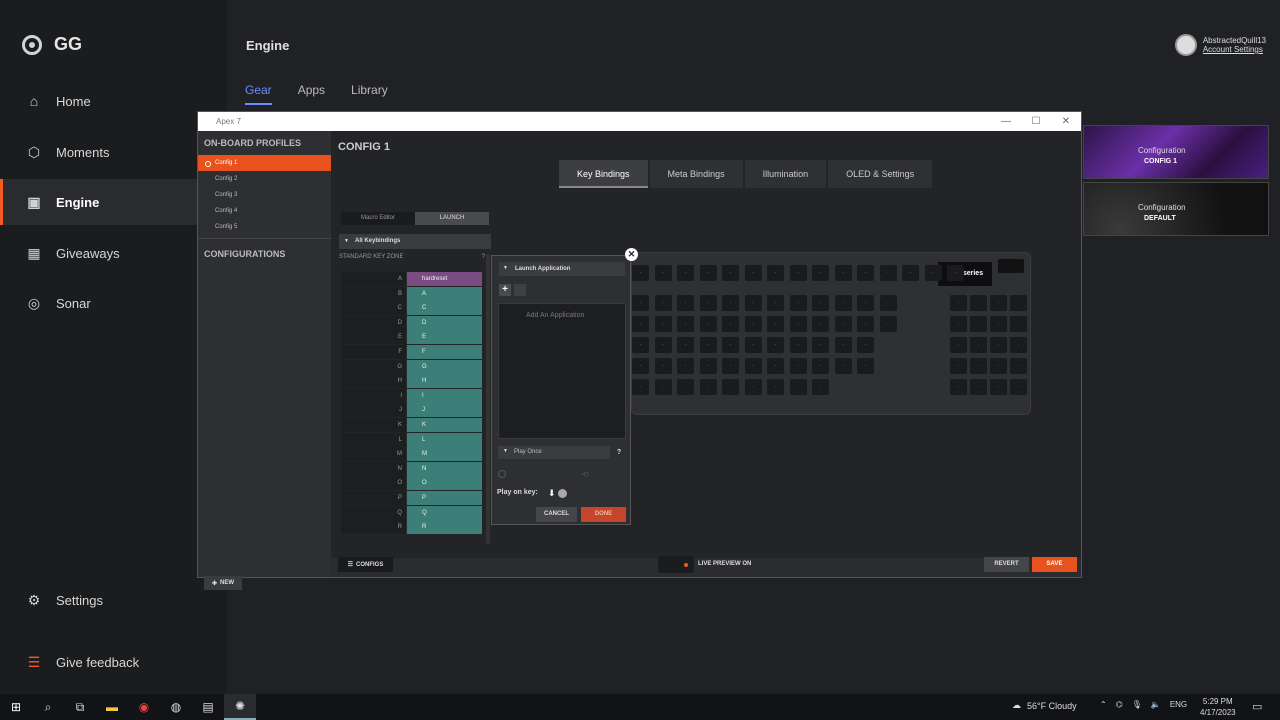  I want to click on clock: 5:29 PM 4/17/2023, so click(1218, 707).